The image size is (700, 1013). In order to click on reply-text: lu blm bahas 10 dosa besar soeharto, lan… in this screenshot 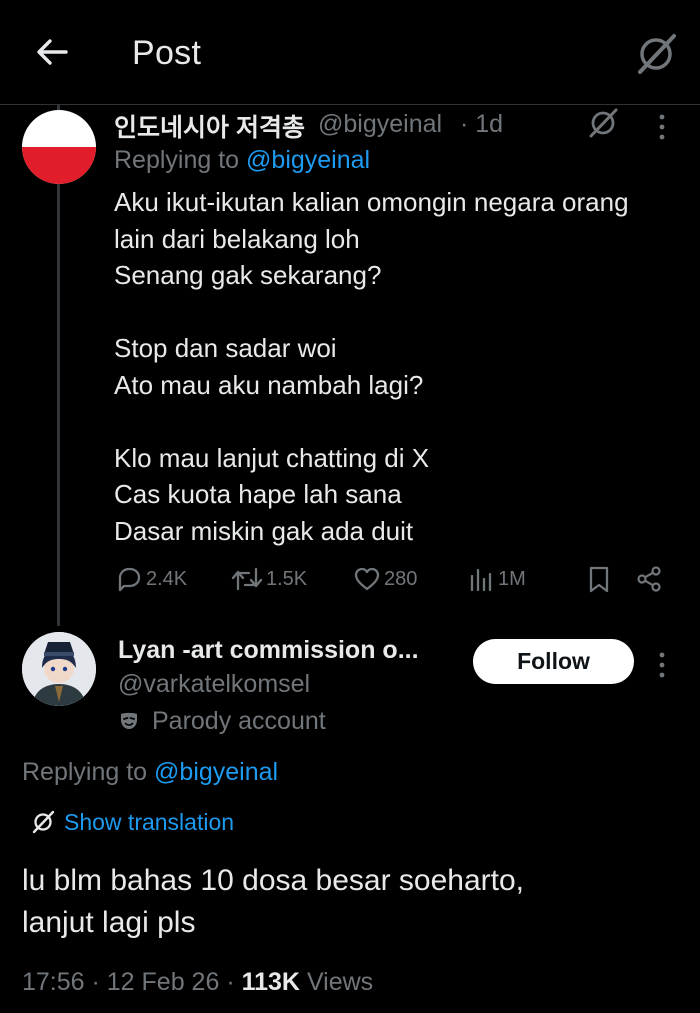, I will do `click(273, 901)`.